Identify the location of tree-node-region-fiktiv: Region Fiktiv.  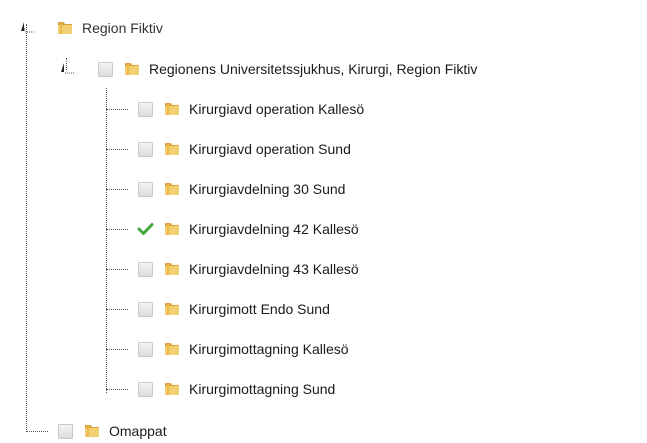
(90, 28).